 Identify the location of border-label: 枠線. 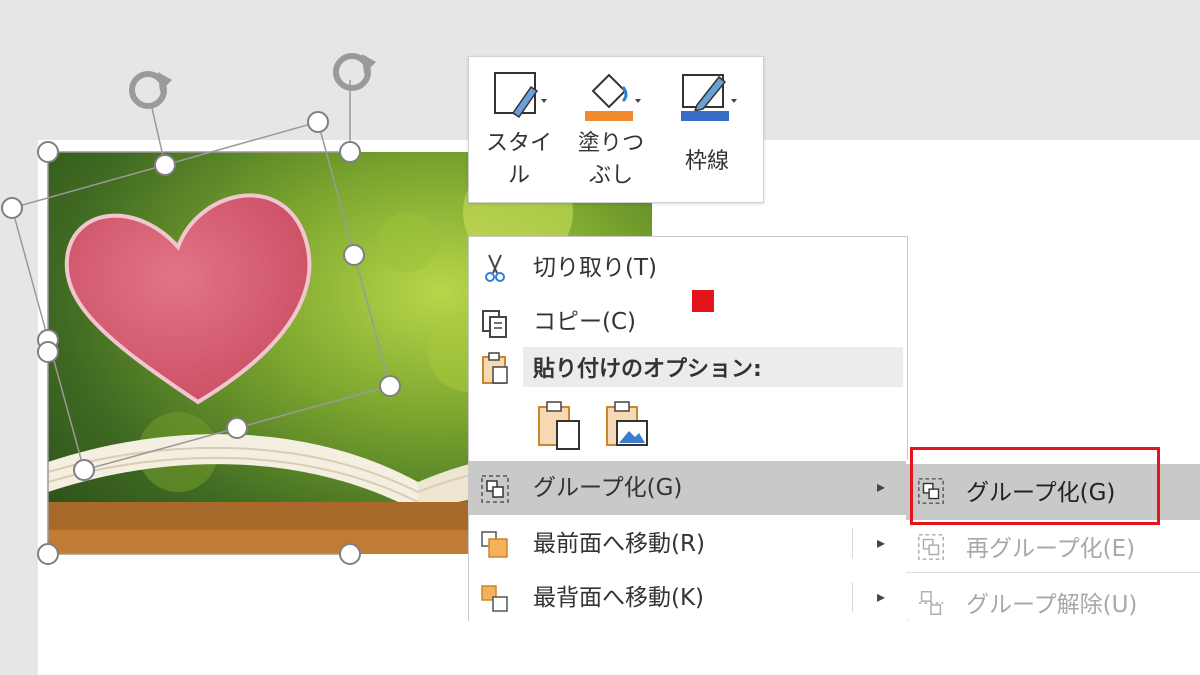
(706, 161).